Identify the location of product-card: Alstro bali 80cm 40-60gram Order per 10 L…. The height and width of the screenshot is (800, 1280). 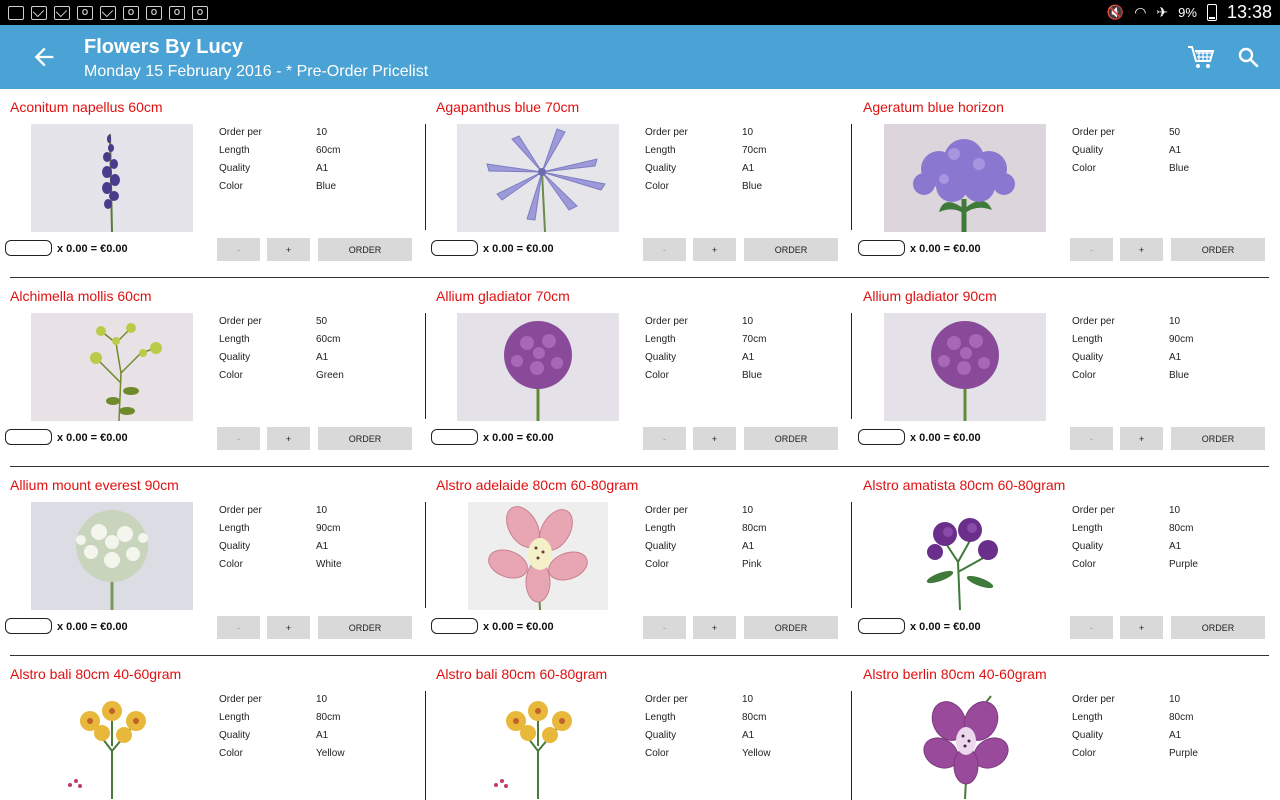
(213, 728).